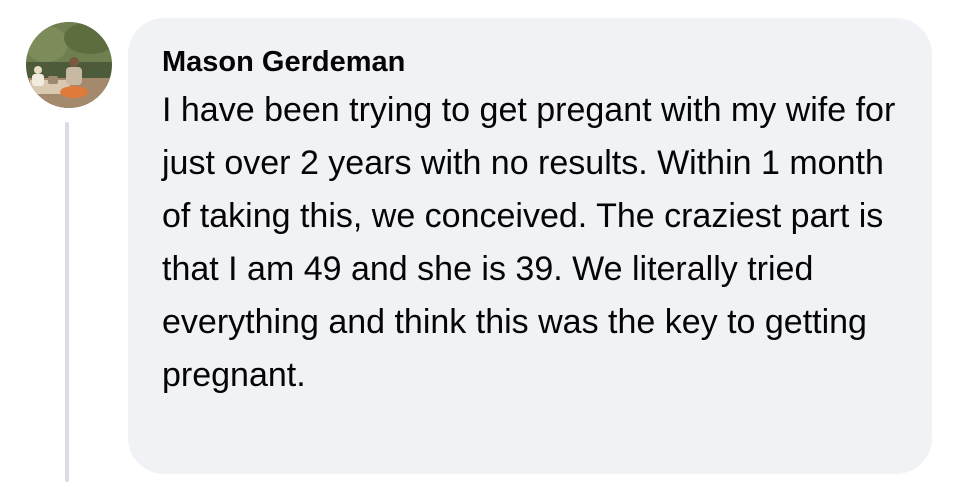 Image resolution: width=964 pixels, height=489 pixels. I want to click on avatar-photo, so click(69, 65).